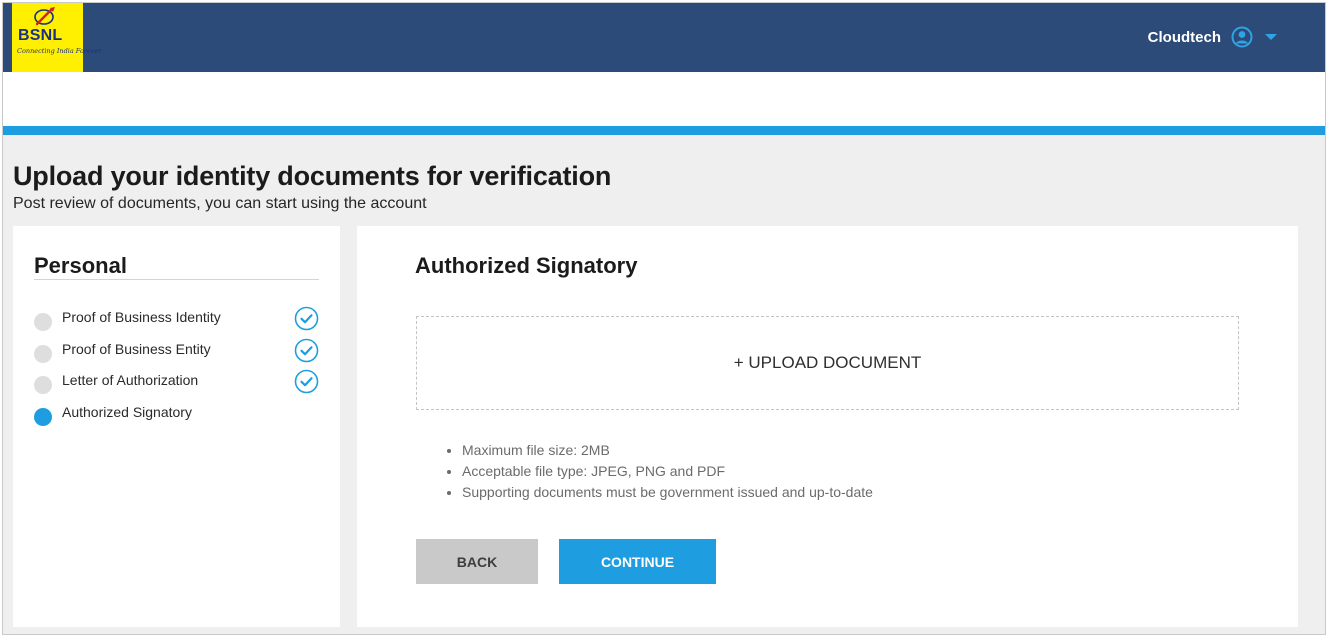 Image resolution: width=1329 pixels, height=637 pixels. What do you see at coordinates (136, 349) in the screenshot?
I see `step-label: Proof of Business Entity` at bounding box center [136, 349].